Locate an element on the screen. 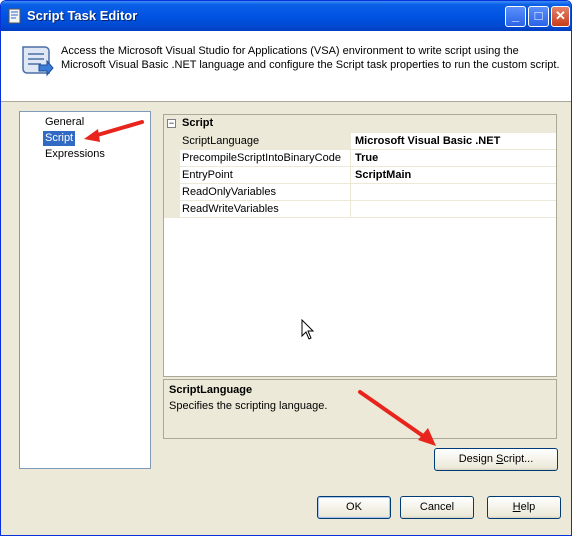 This screenshot has width=574, height=538. design-script-label-start: Design is located at coordinates (477, 459).